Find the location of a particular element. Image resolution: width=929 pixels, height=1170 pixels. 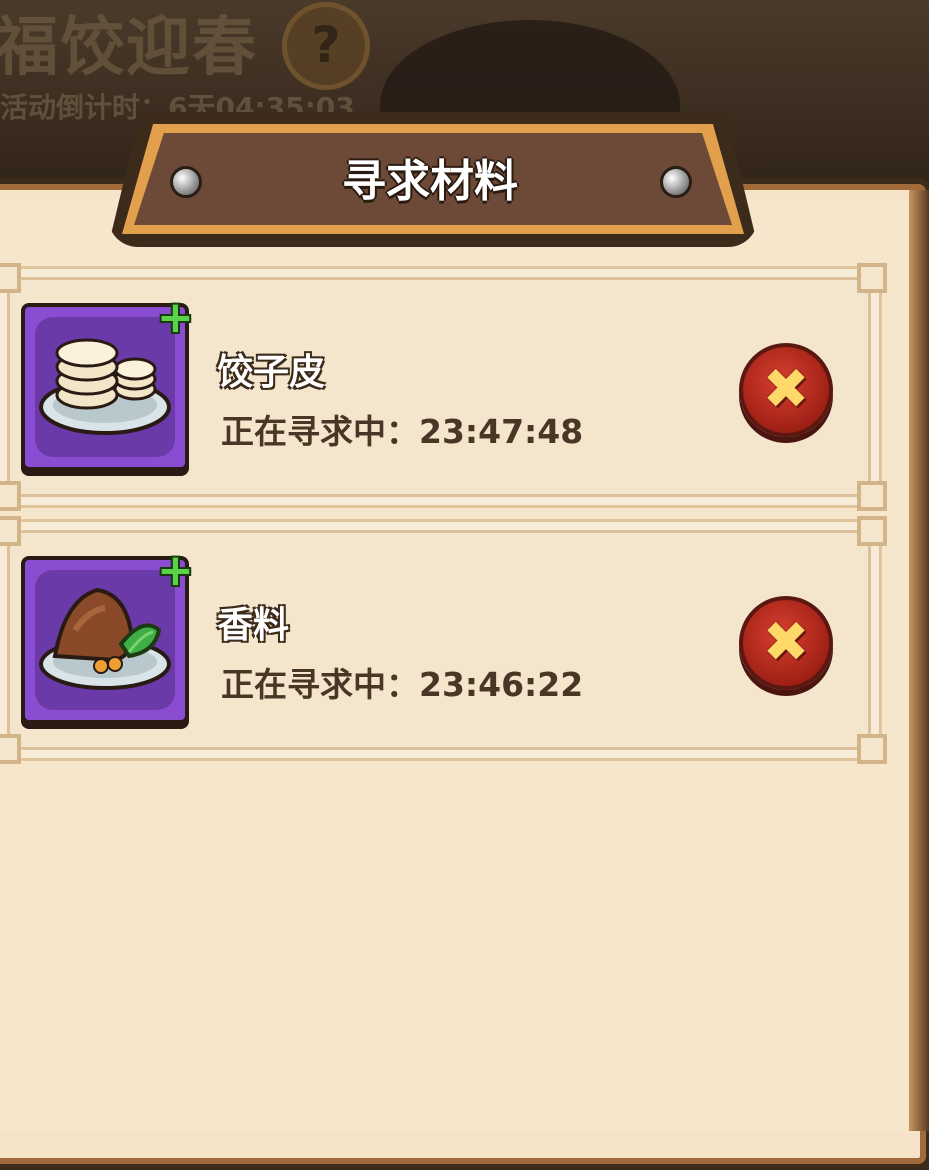

search-status: 正在寻求中：23:47:48 is located at coordinates (402, 431).